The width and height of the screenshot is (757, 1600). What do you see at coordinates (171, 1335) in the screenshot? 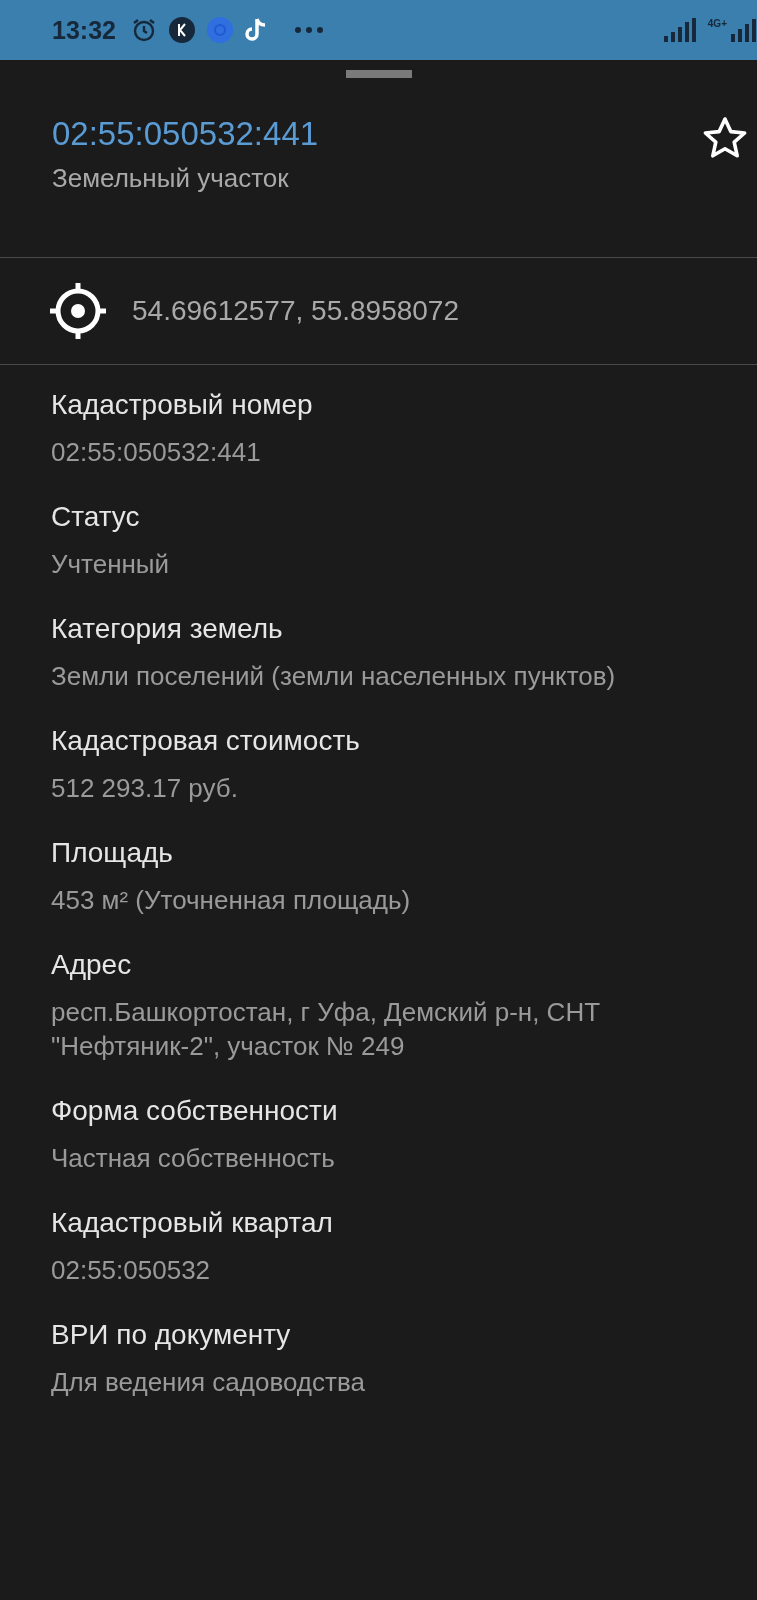
I see `field-label: ВРИ по документу` at bounding box center [171, 1335].